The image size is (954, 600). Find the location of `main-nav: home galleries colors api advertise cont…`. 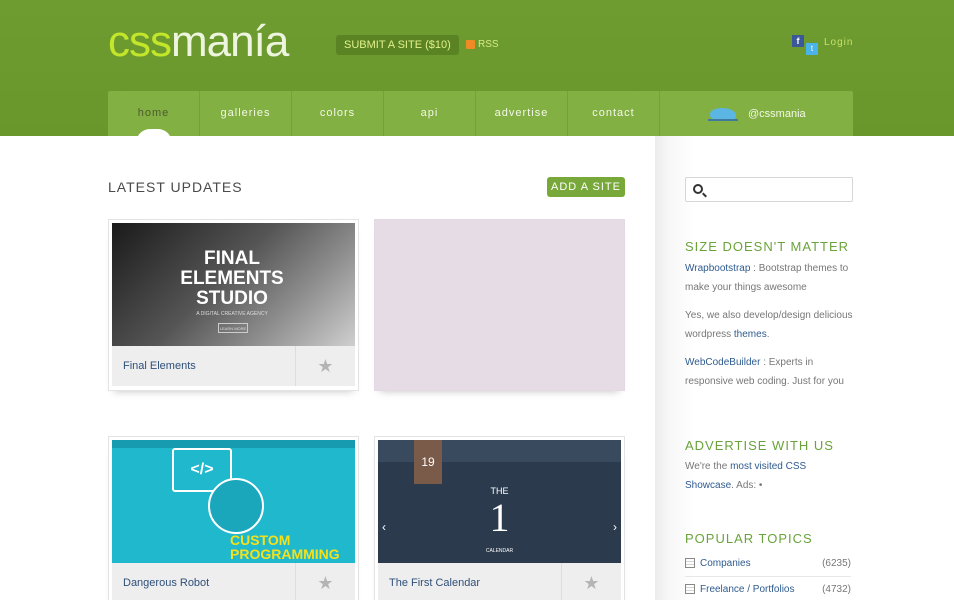

main-nav: home galleries colors api advertise cont… is located at coordinates (480, 117).